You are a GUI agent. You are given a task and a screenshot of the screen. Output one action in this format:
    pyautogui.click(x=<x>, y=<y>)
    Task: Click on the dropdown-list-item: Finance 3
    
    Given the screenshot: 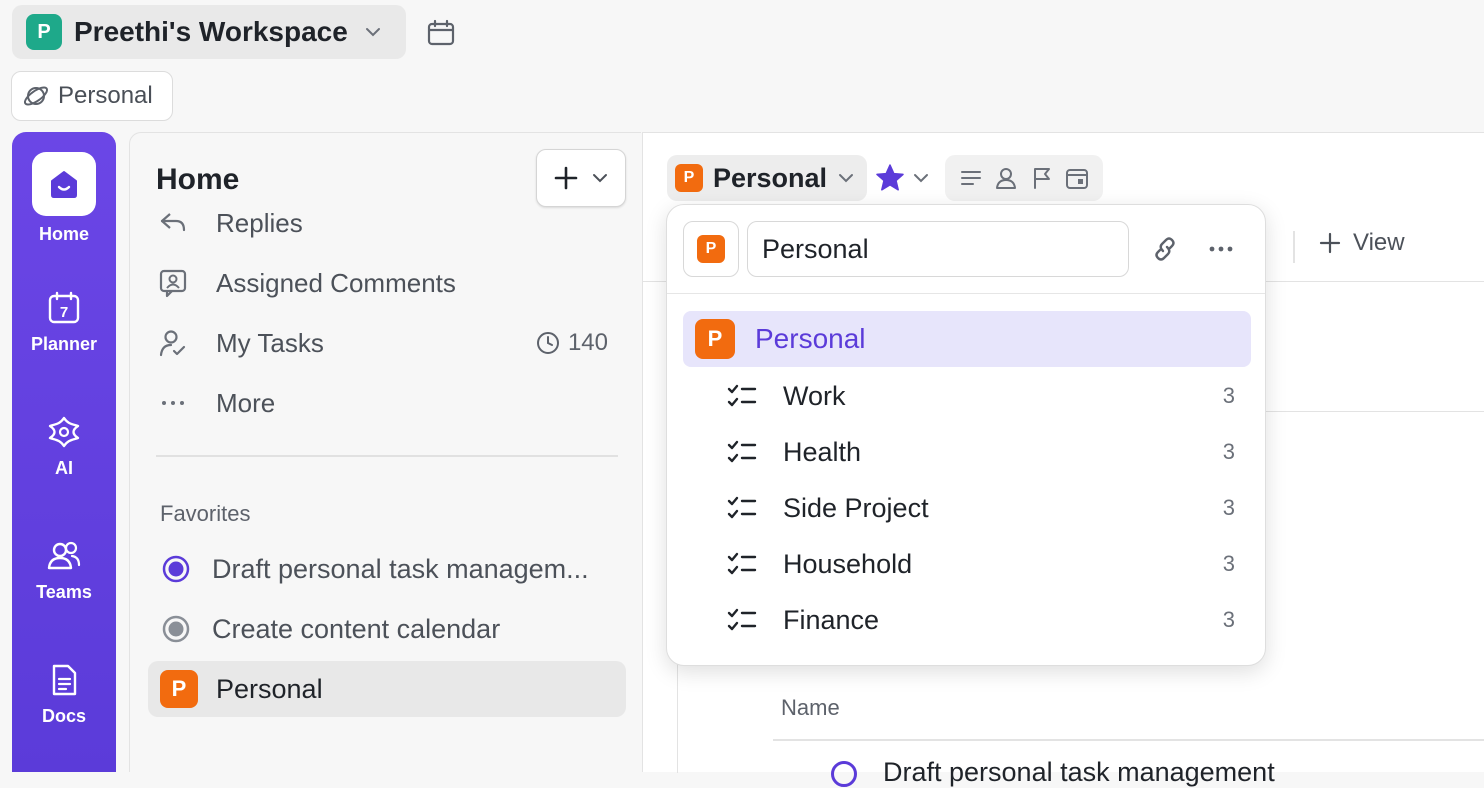 What is the action you would take?
    pyautogui.click(x=987, y=620)
    